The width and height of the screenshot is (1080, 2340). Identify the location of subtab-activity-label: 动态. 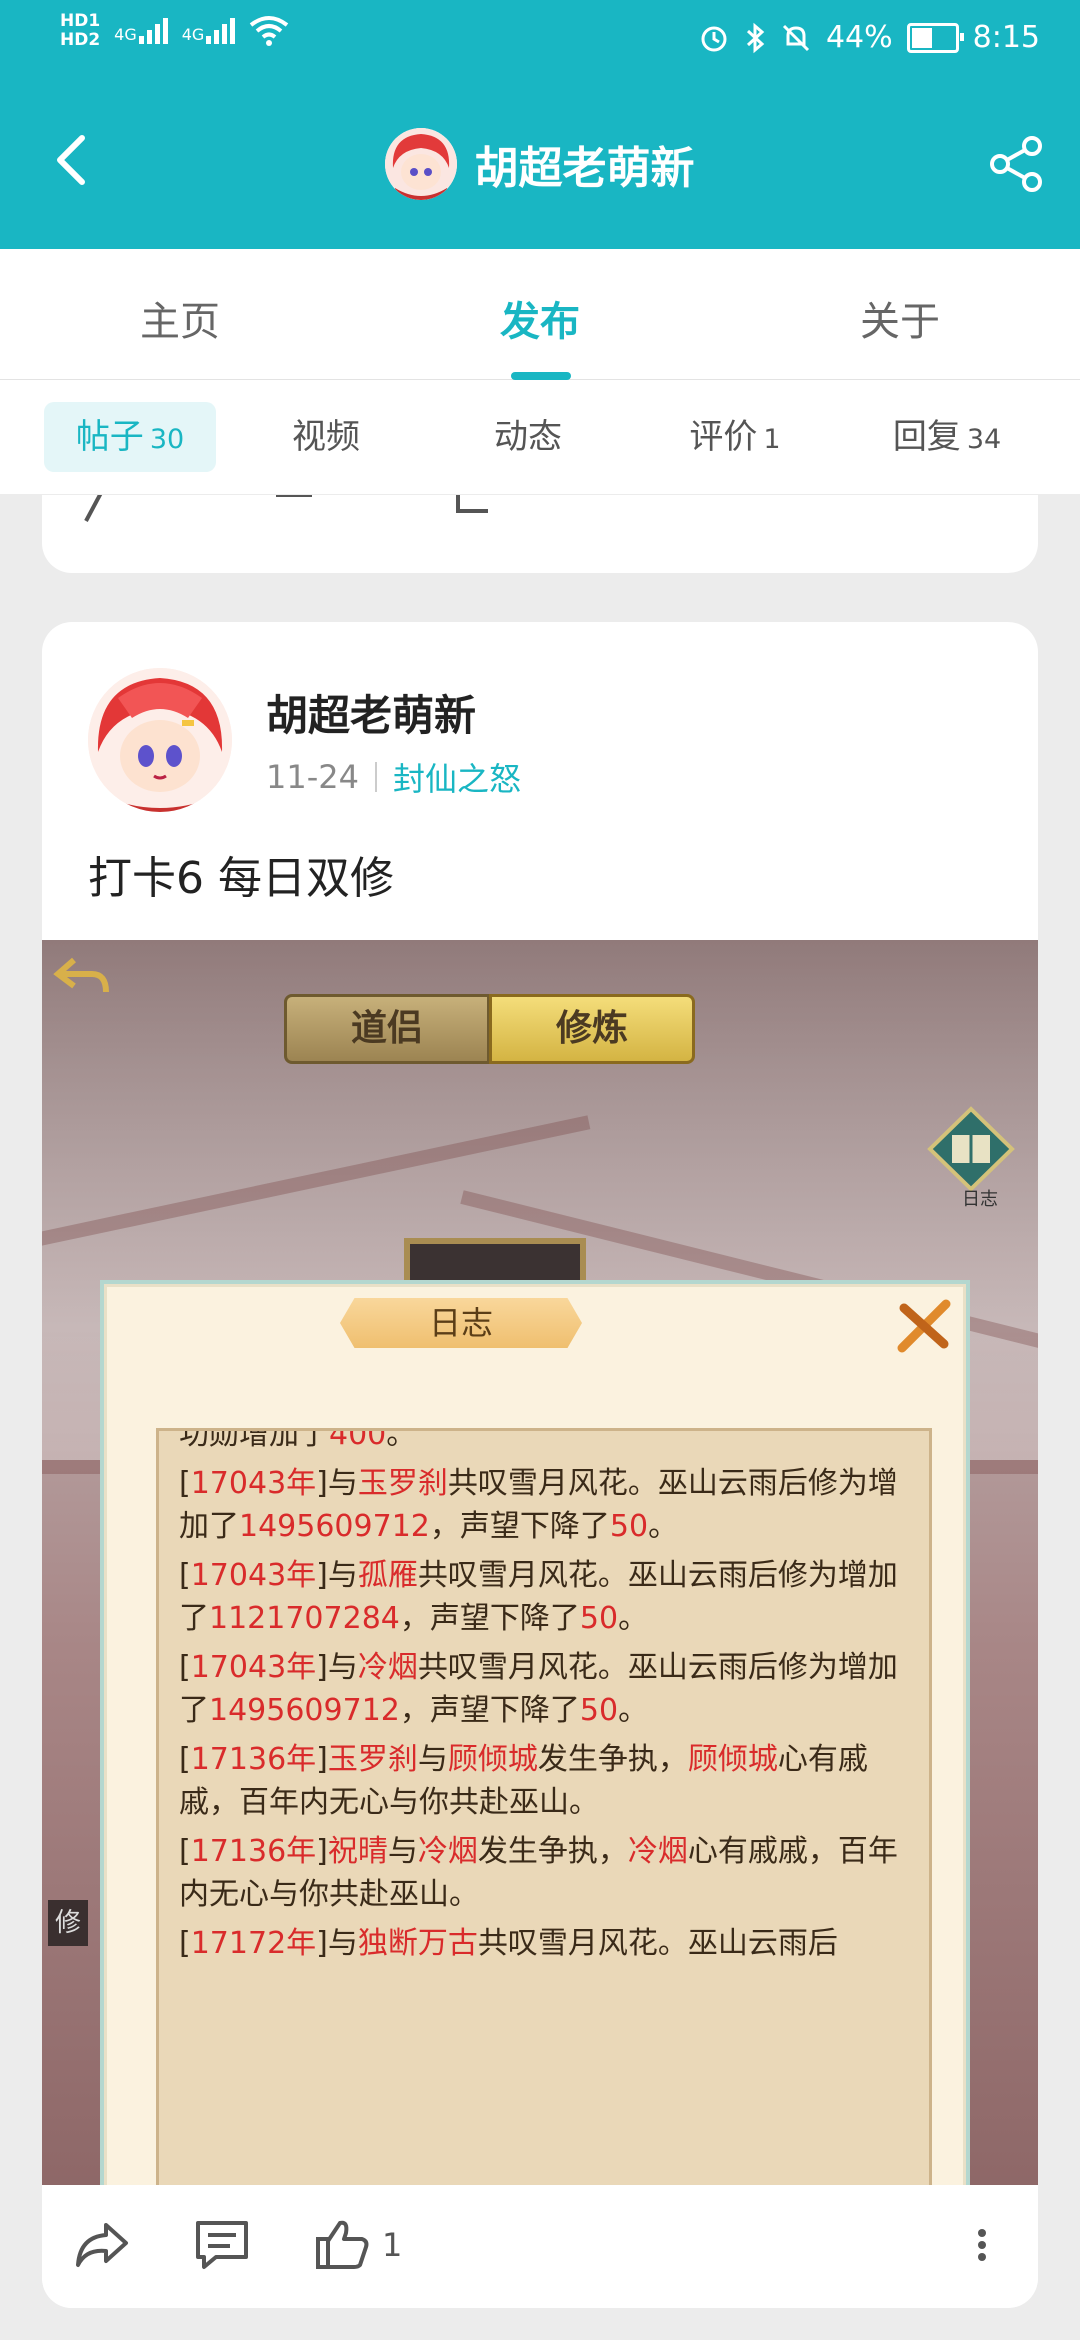
(528, 437).